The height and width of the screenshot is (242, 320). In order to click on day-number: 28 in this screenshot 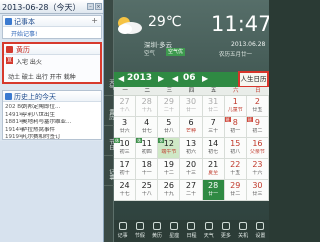, I will do `click(146, 101)`.